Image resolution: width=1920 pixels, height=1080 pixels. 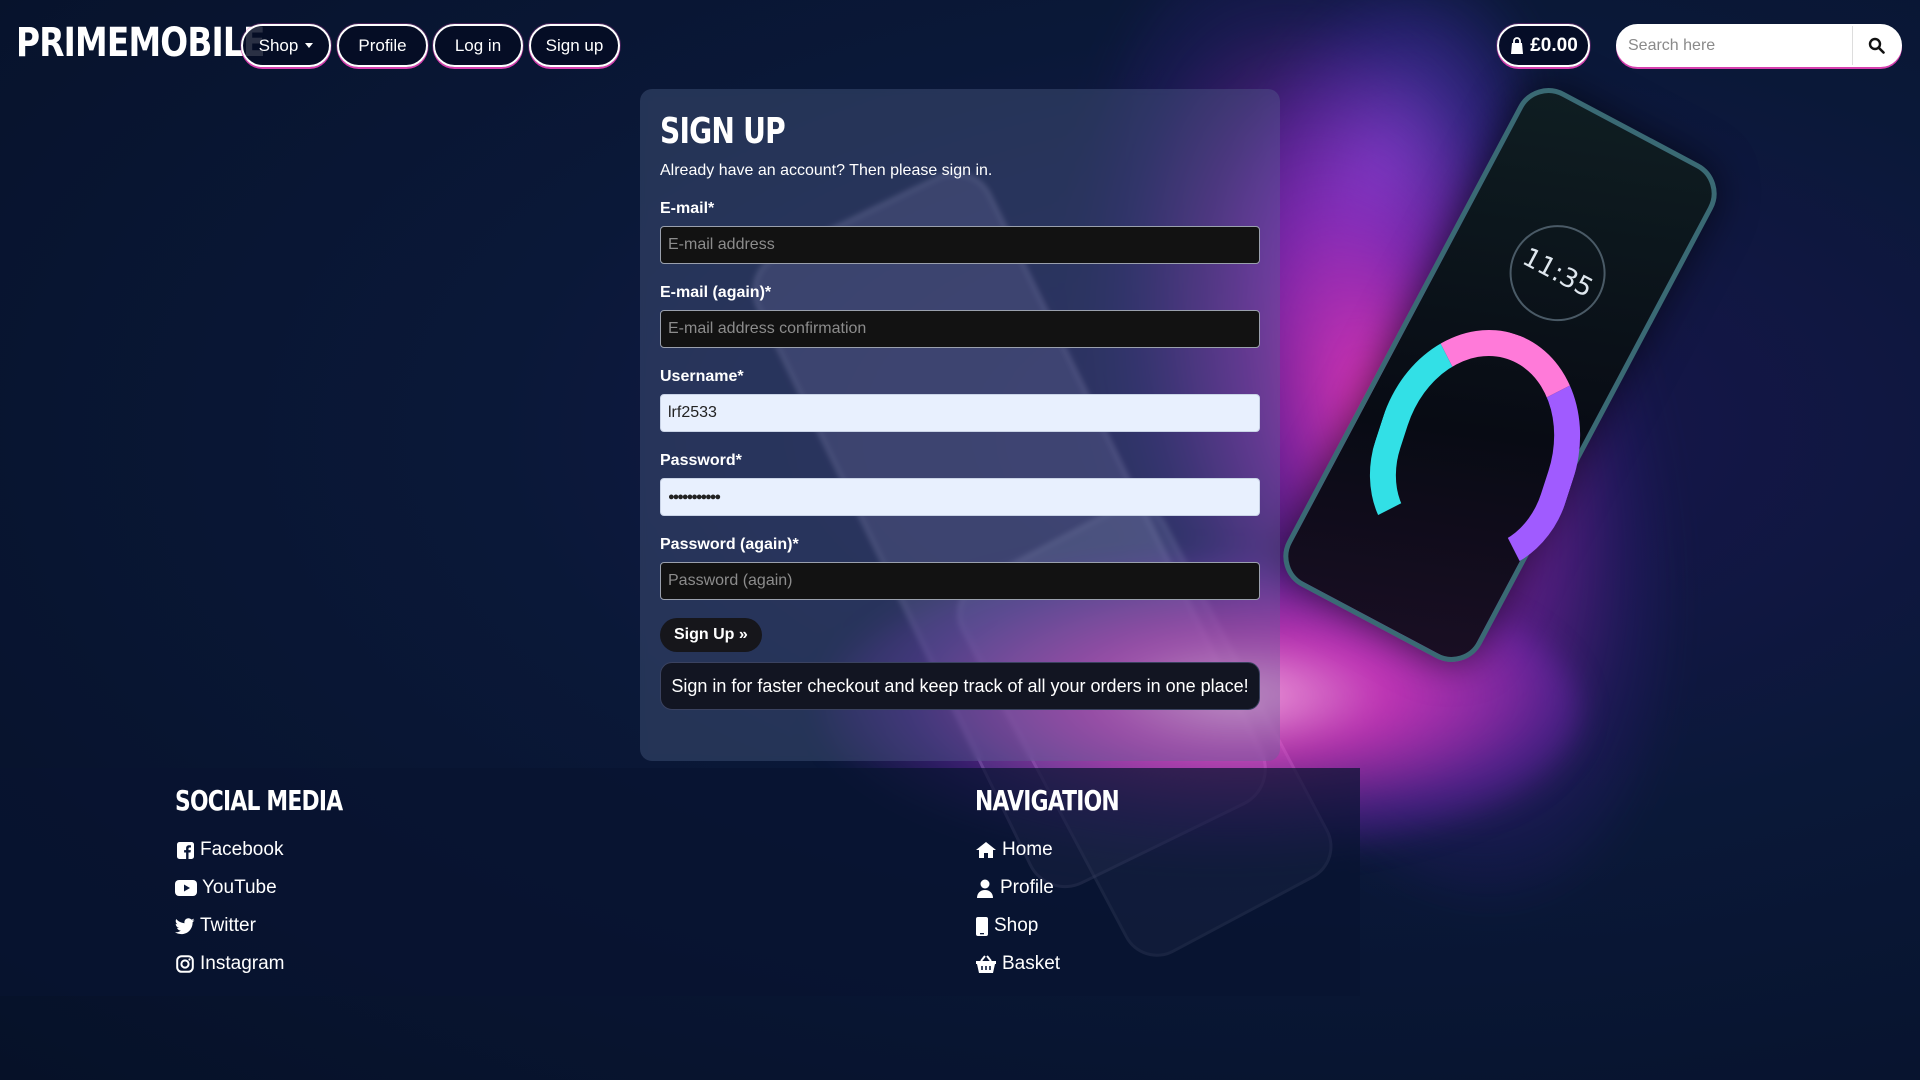 I want to click on basket-total: £0.00, so click(x=1554, y=45).